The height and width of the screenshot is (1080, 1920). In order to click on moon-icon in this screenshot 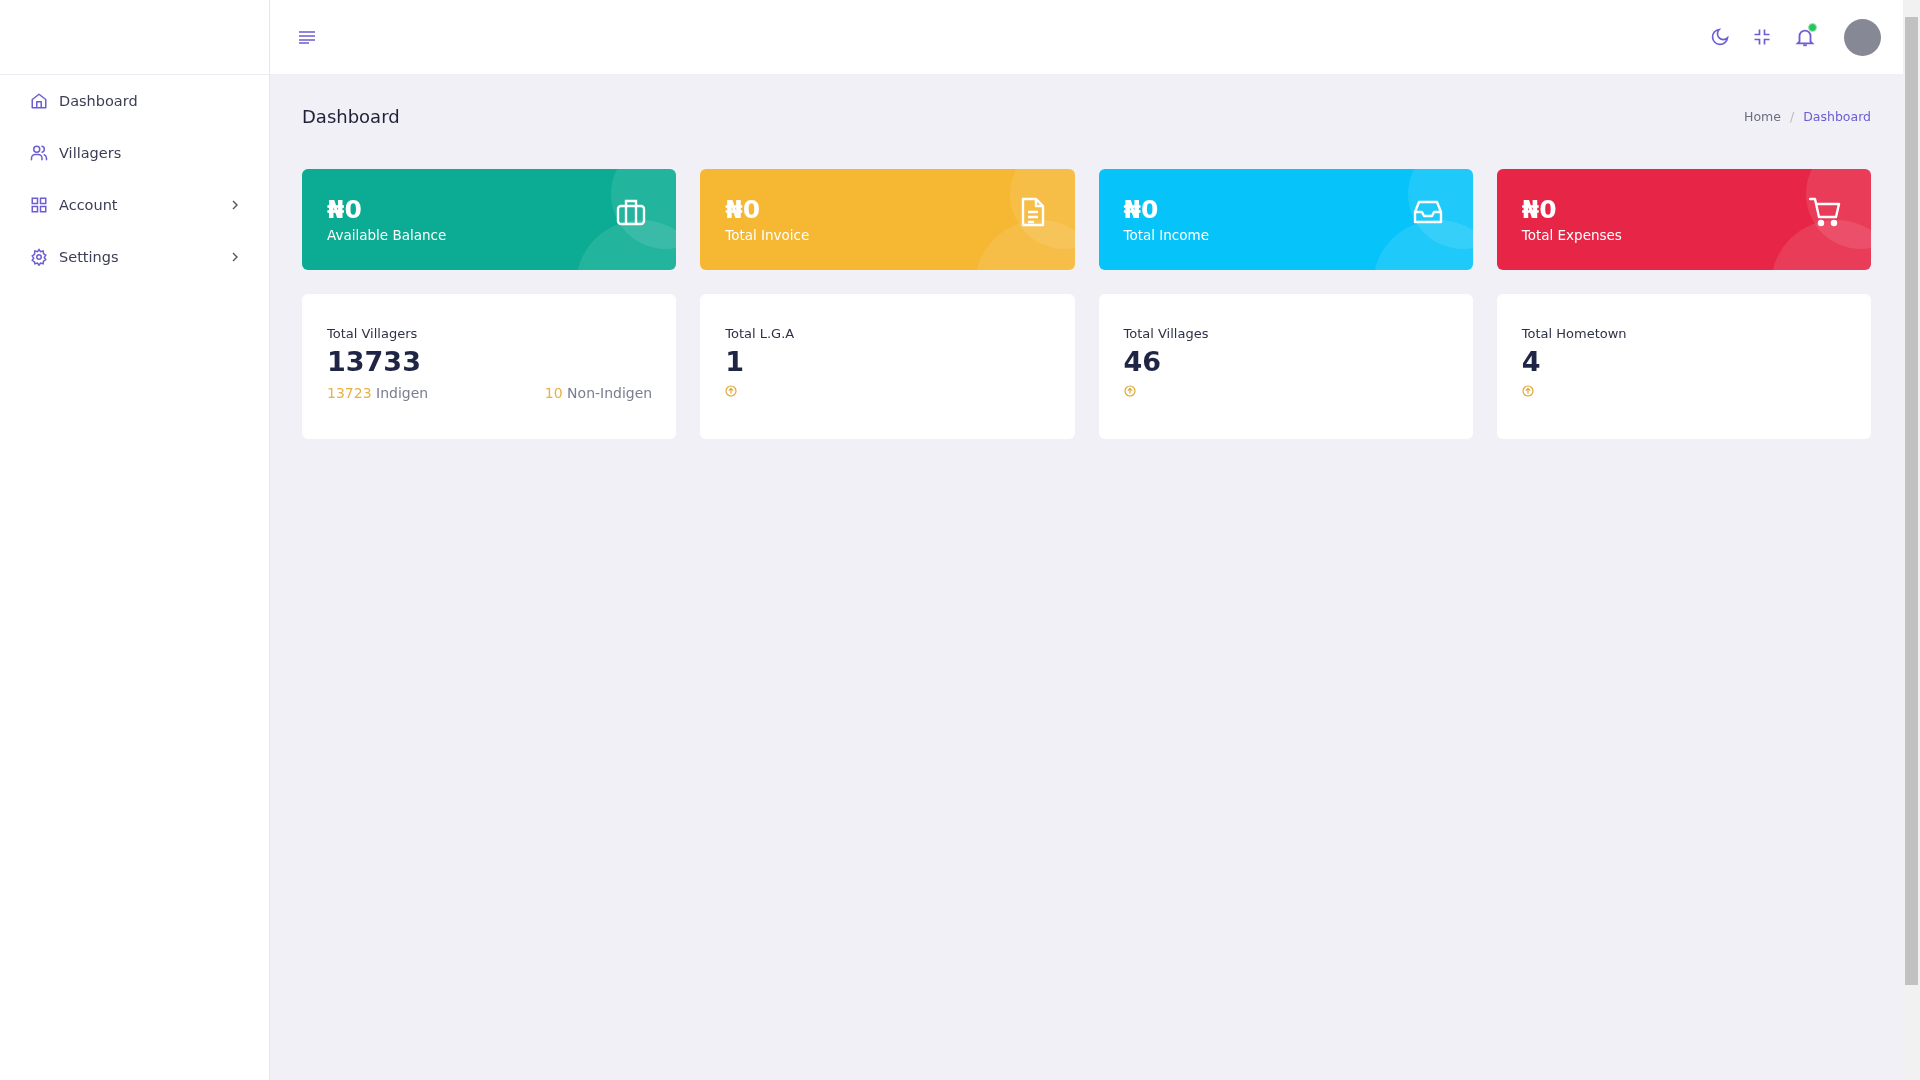, I will do `click(1720, 37)`.